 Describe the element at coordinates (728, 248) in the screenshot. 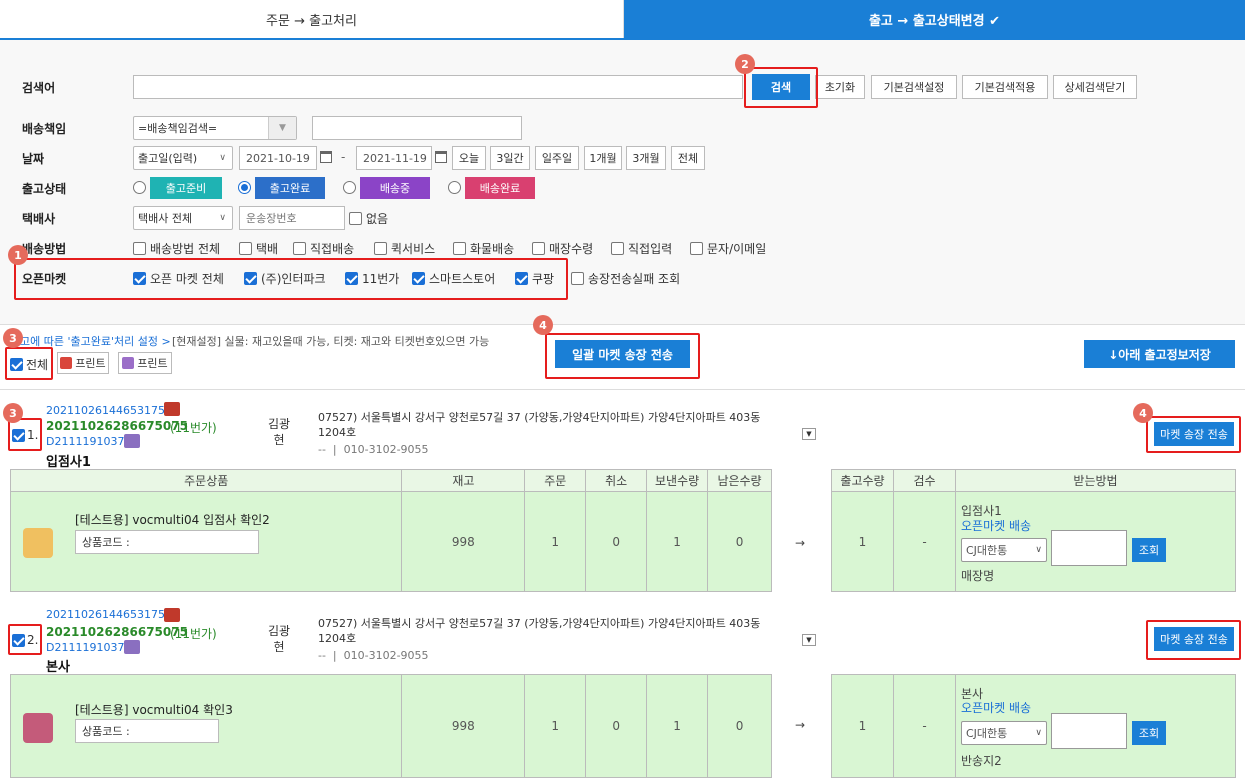

I see `method-sms-email-option: 문자/이메일` at that location.